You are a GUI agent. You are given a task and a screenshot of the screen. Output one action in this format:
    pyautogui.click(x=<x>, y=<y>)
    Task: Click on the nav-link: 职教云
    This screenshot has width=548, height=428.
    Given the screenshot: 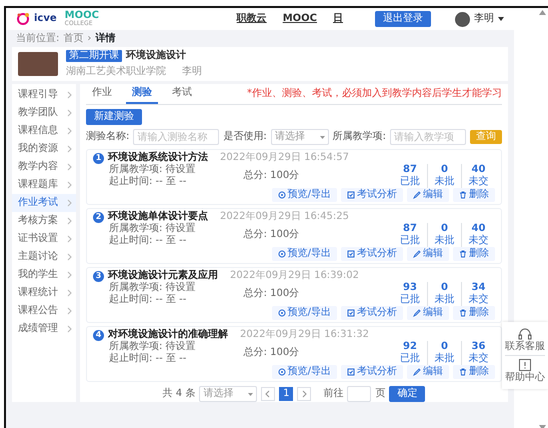 What is the action you would take?
    pyautogui.click(x=251, y=19)
    